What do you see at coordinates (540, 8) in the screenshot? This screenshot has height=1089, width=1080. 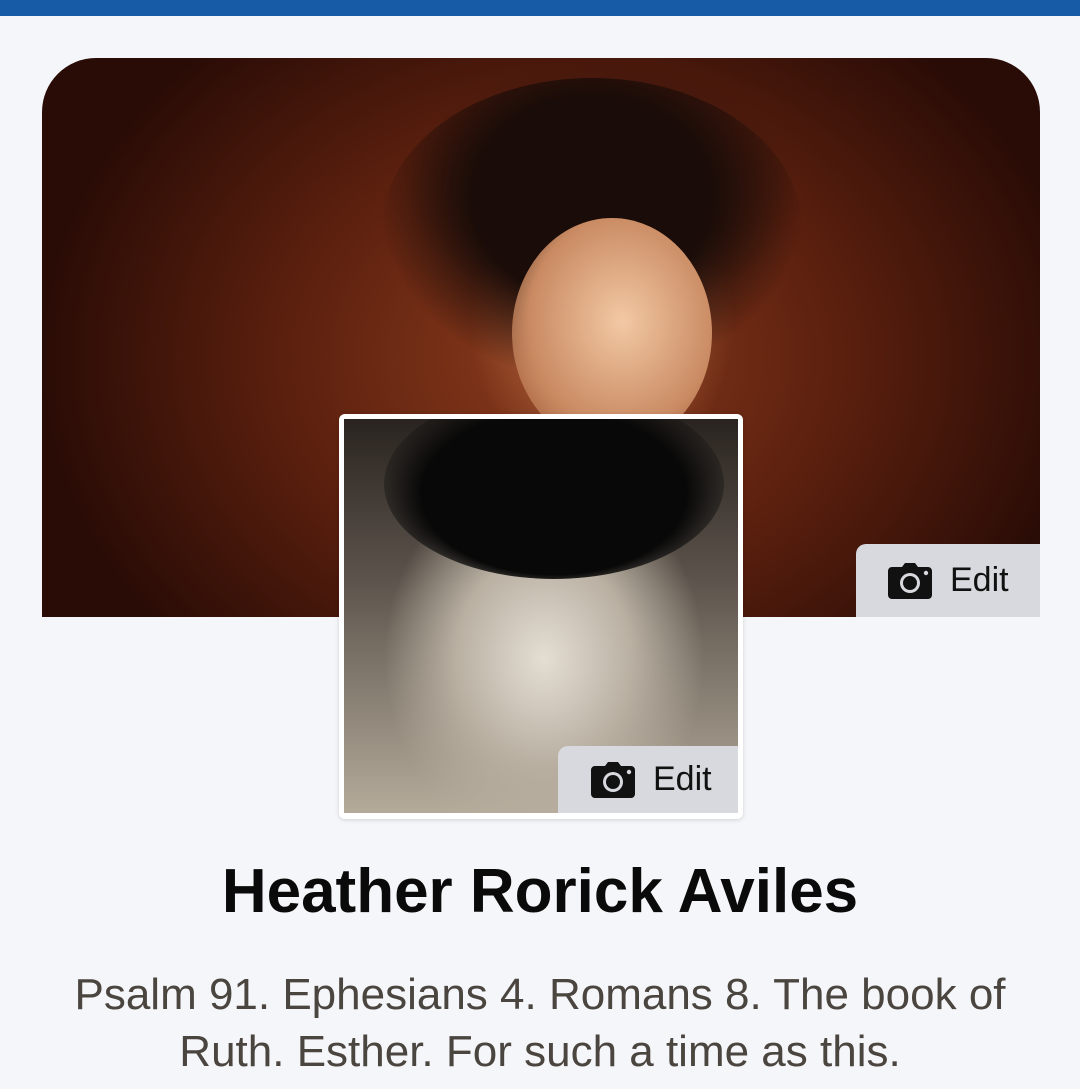 I see `top-status-bar` at bounding box center [540, 8].